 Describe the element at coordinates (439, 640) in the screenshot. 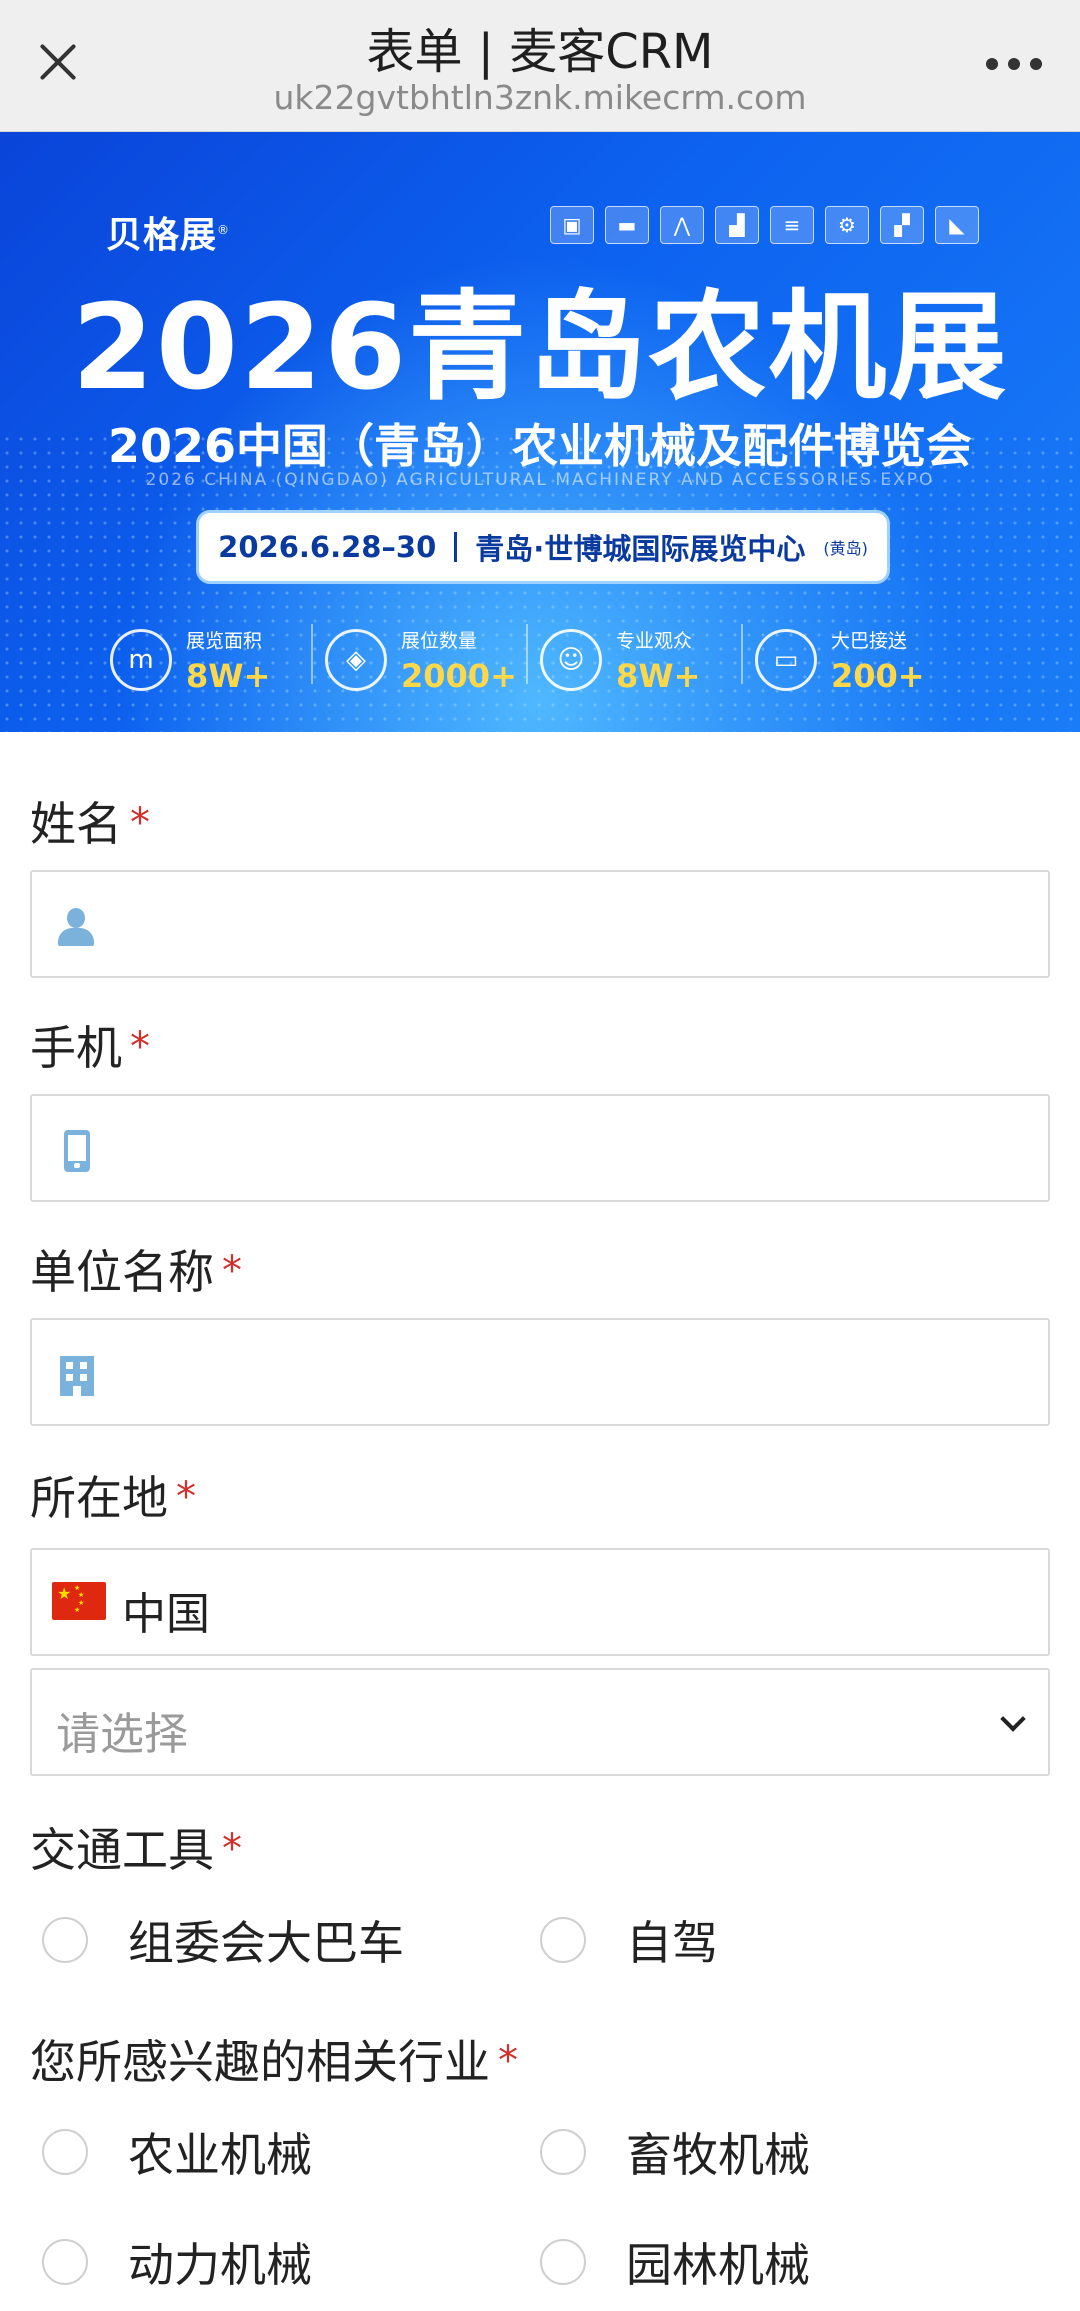

I see `stat-label: 展位数量` at that location.